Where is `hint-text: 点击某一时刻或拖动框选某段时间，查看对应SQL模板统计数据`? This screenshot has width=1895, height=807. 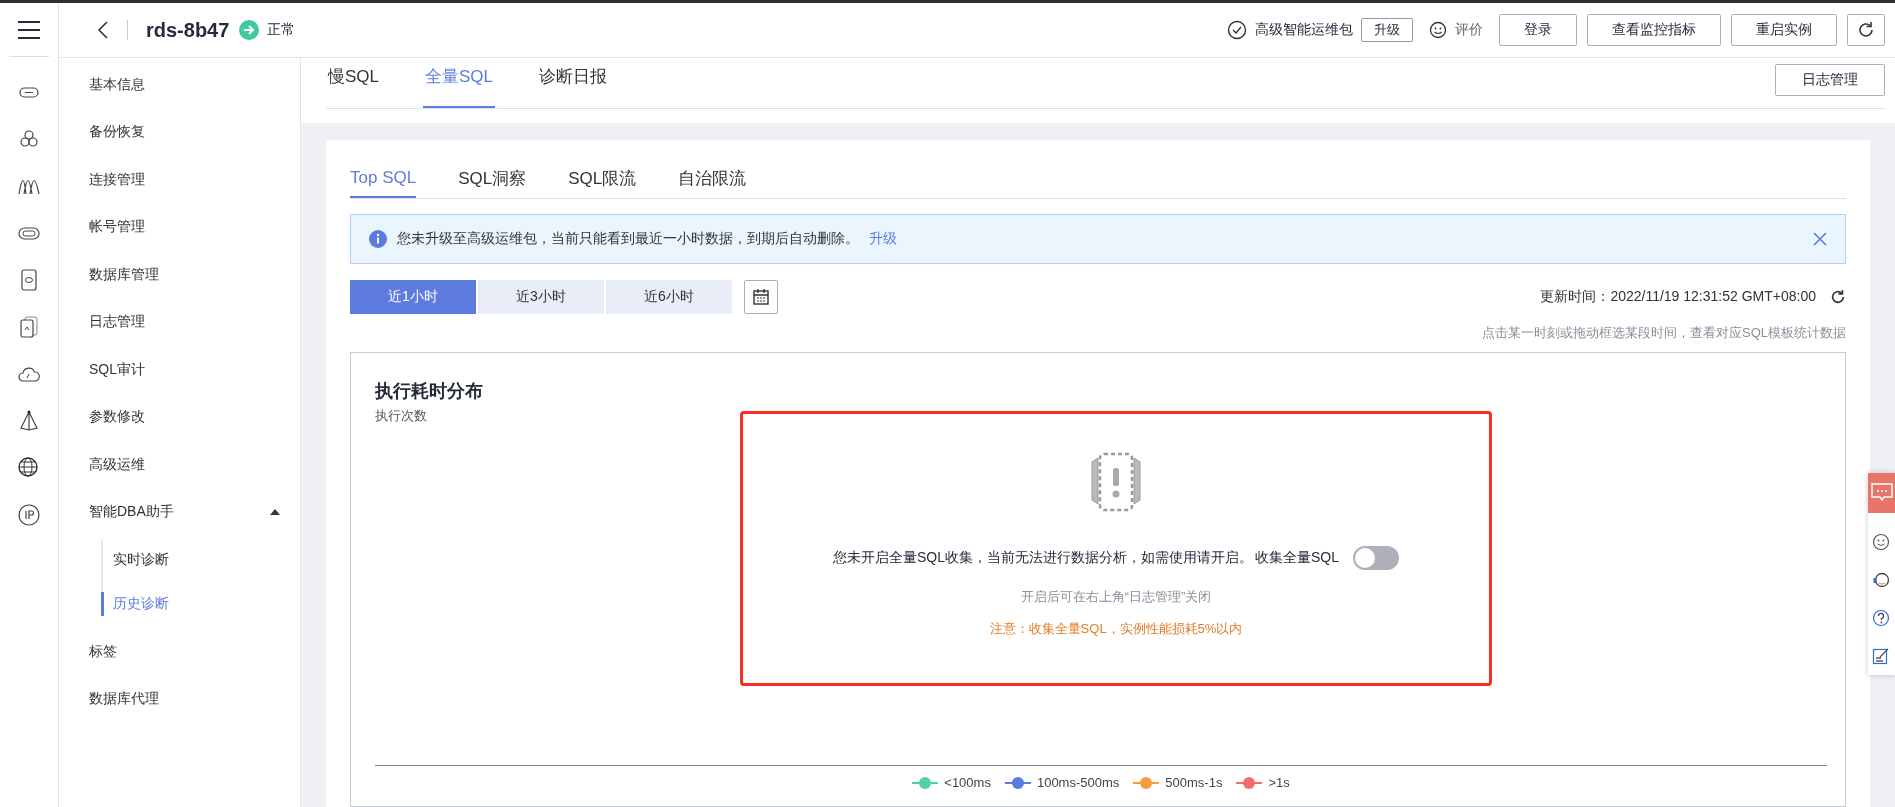 hint-text: 点击某一时刻或拖动框选某段时间，查看对应SQL模板统计数据 is located at coordinates (1663, 333).